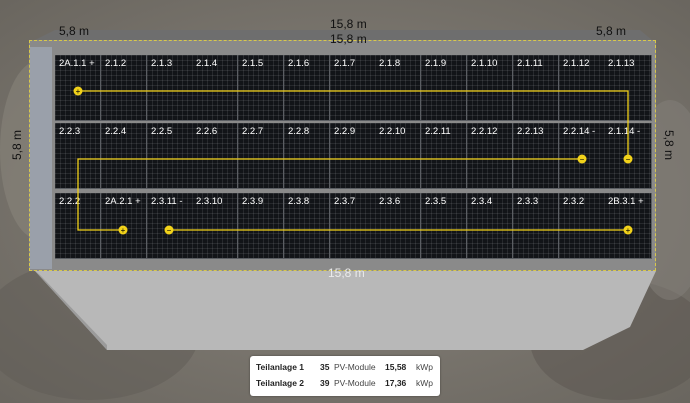 This screenshot has width=690, height=403. What do you see at coordinates (280, 383) in the screenshot?
I see `legend-name: Teilanlage 2` at bounding box center [280, 383].